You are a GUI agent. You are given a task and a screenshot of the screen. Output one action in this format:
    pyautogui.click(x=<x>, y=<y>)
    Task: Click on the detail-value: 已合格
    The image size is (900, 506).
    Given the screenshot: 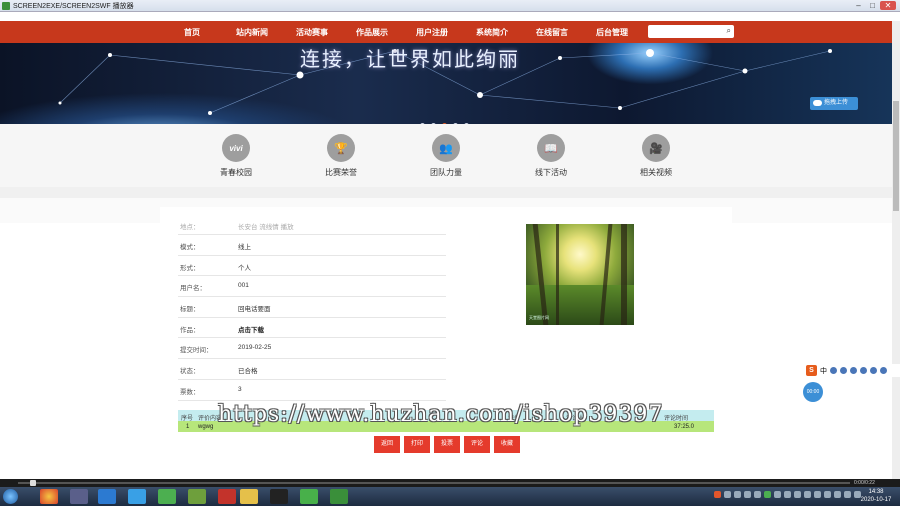 What is the action you would take?
    pyautogui.click(x=248, y=372)
    